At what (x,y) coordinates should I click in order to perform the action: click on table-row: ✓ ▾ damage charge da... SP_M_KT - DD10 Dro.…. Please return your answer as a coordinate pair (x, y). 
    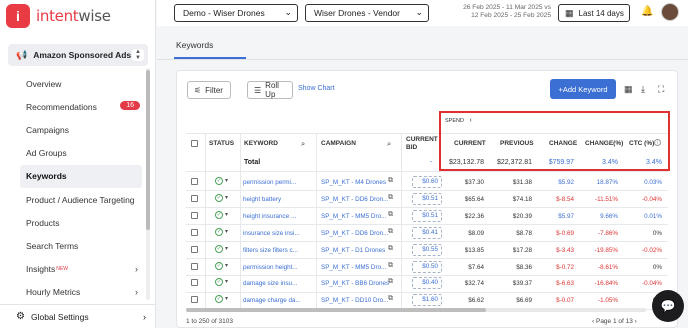
    Looking at the image, I should click on (427, 300).